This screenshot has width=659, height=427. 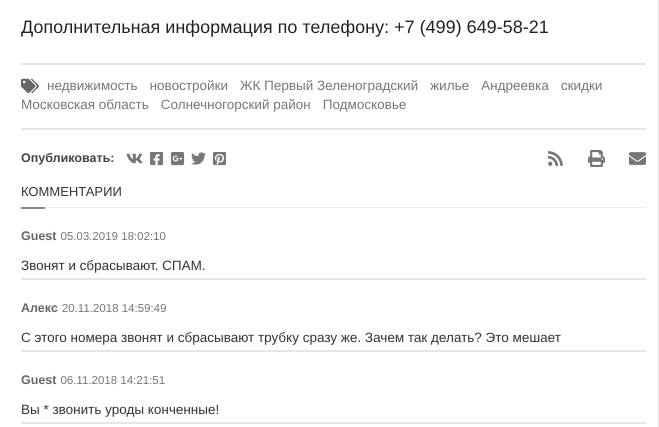 What do you see at coordinates (67, 158) in the screenshot?
I see `share-label: Опубликовать:` at bounding box center [67, 158].